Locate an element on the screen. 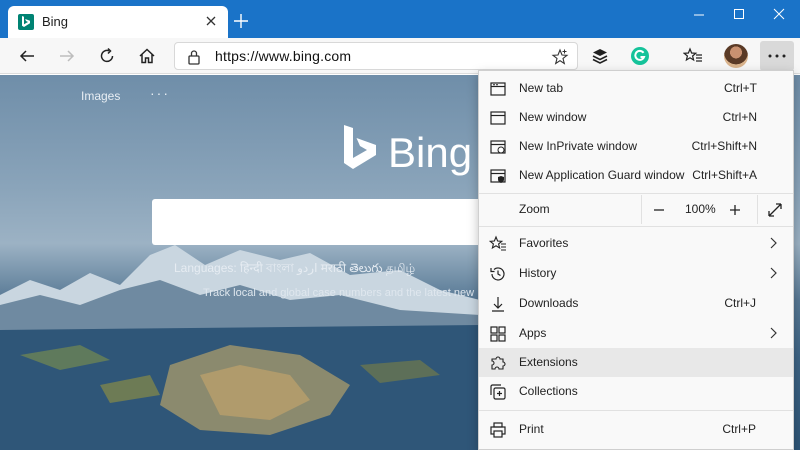 The height and width of the screenshot is (450, 800). back-arrow-icon is located at coordinates (27, 56).